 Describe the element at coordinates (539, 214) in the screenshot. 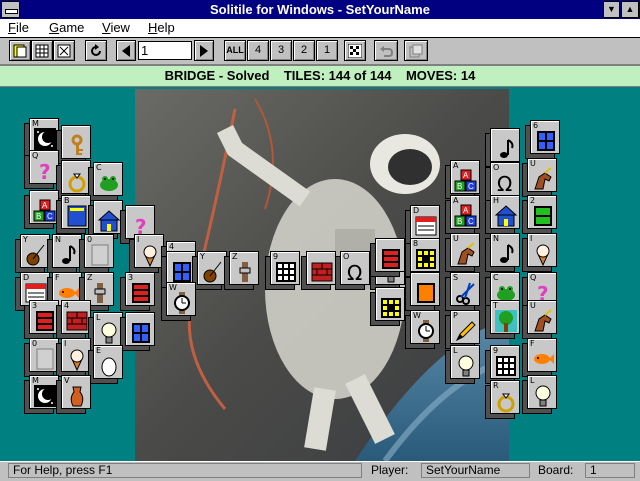

I see `bars2-tile: 2` at that location.